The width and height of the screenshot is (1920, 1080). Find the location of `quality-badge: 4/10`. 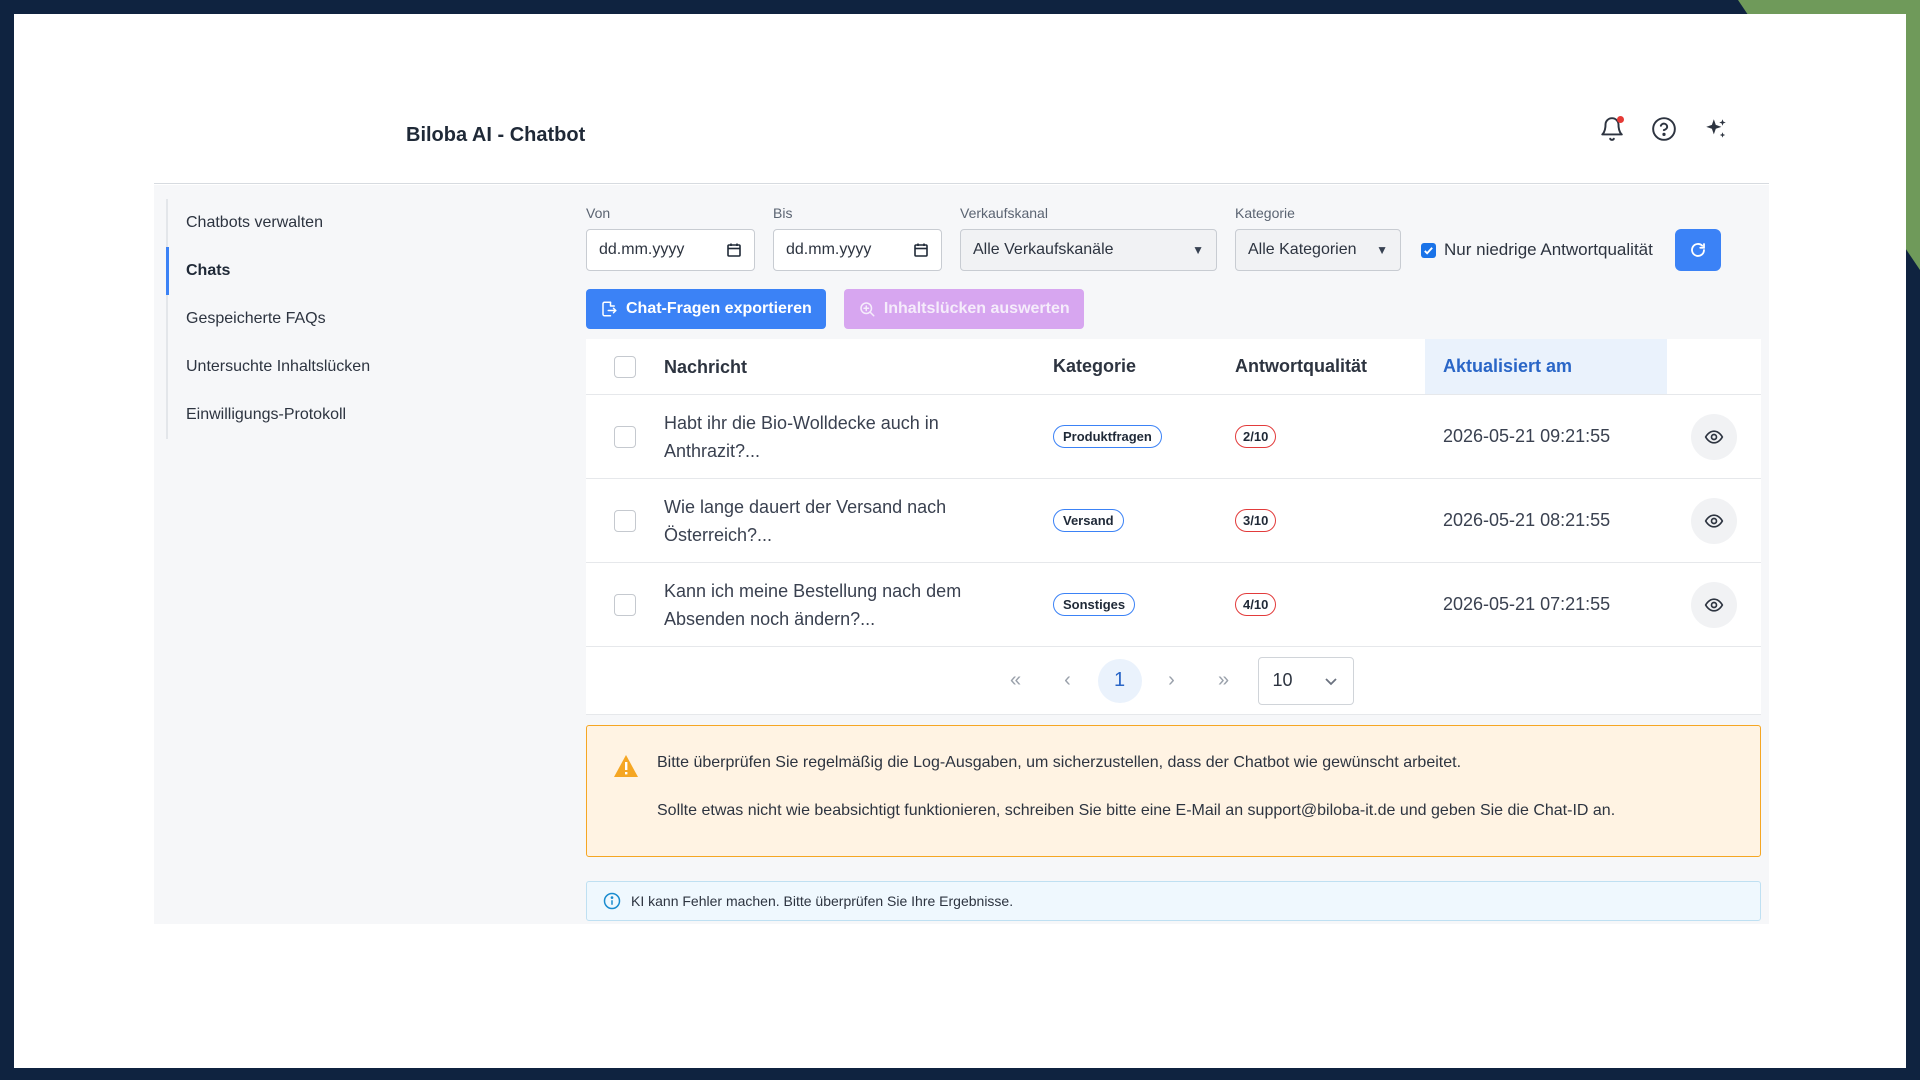

quality-badge: 4/10 is located at coordinates (1256, 604).